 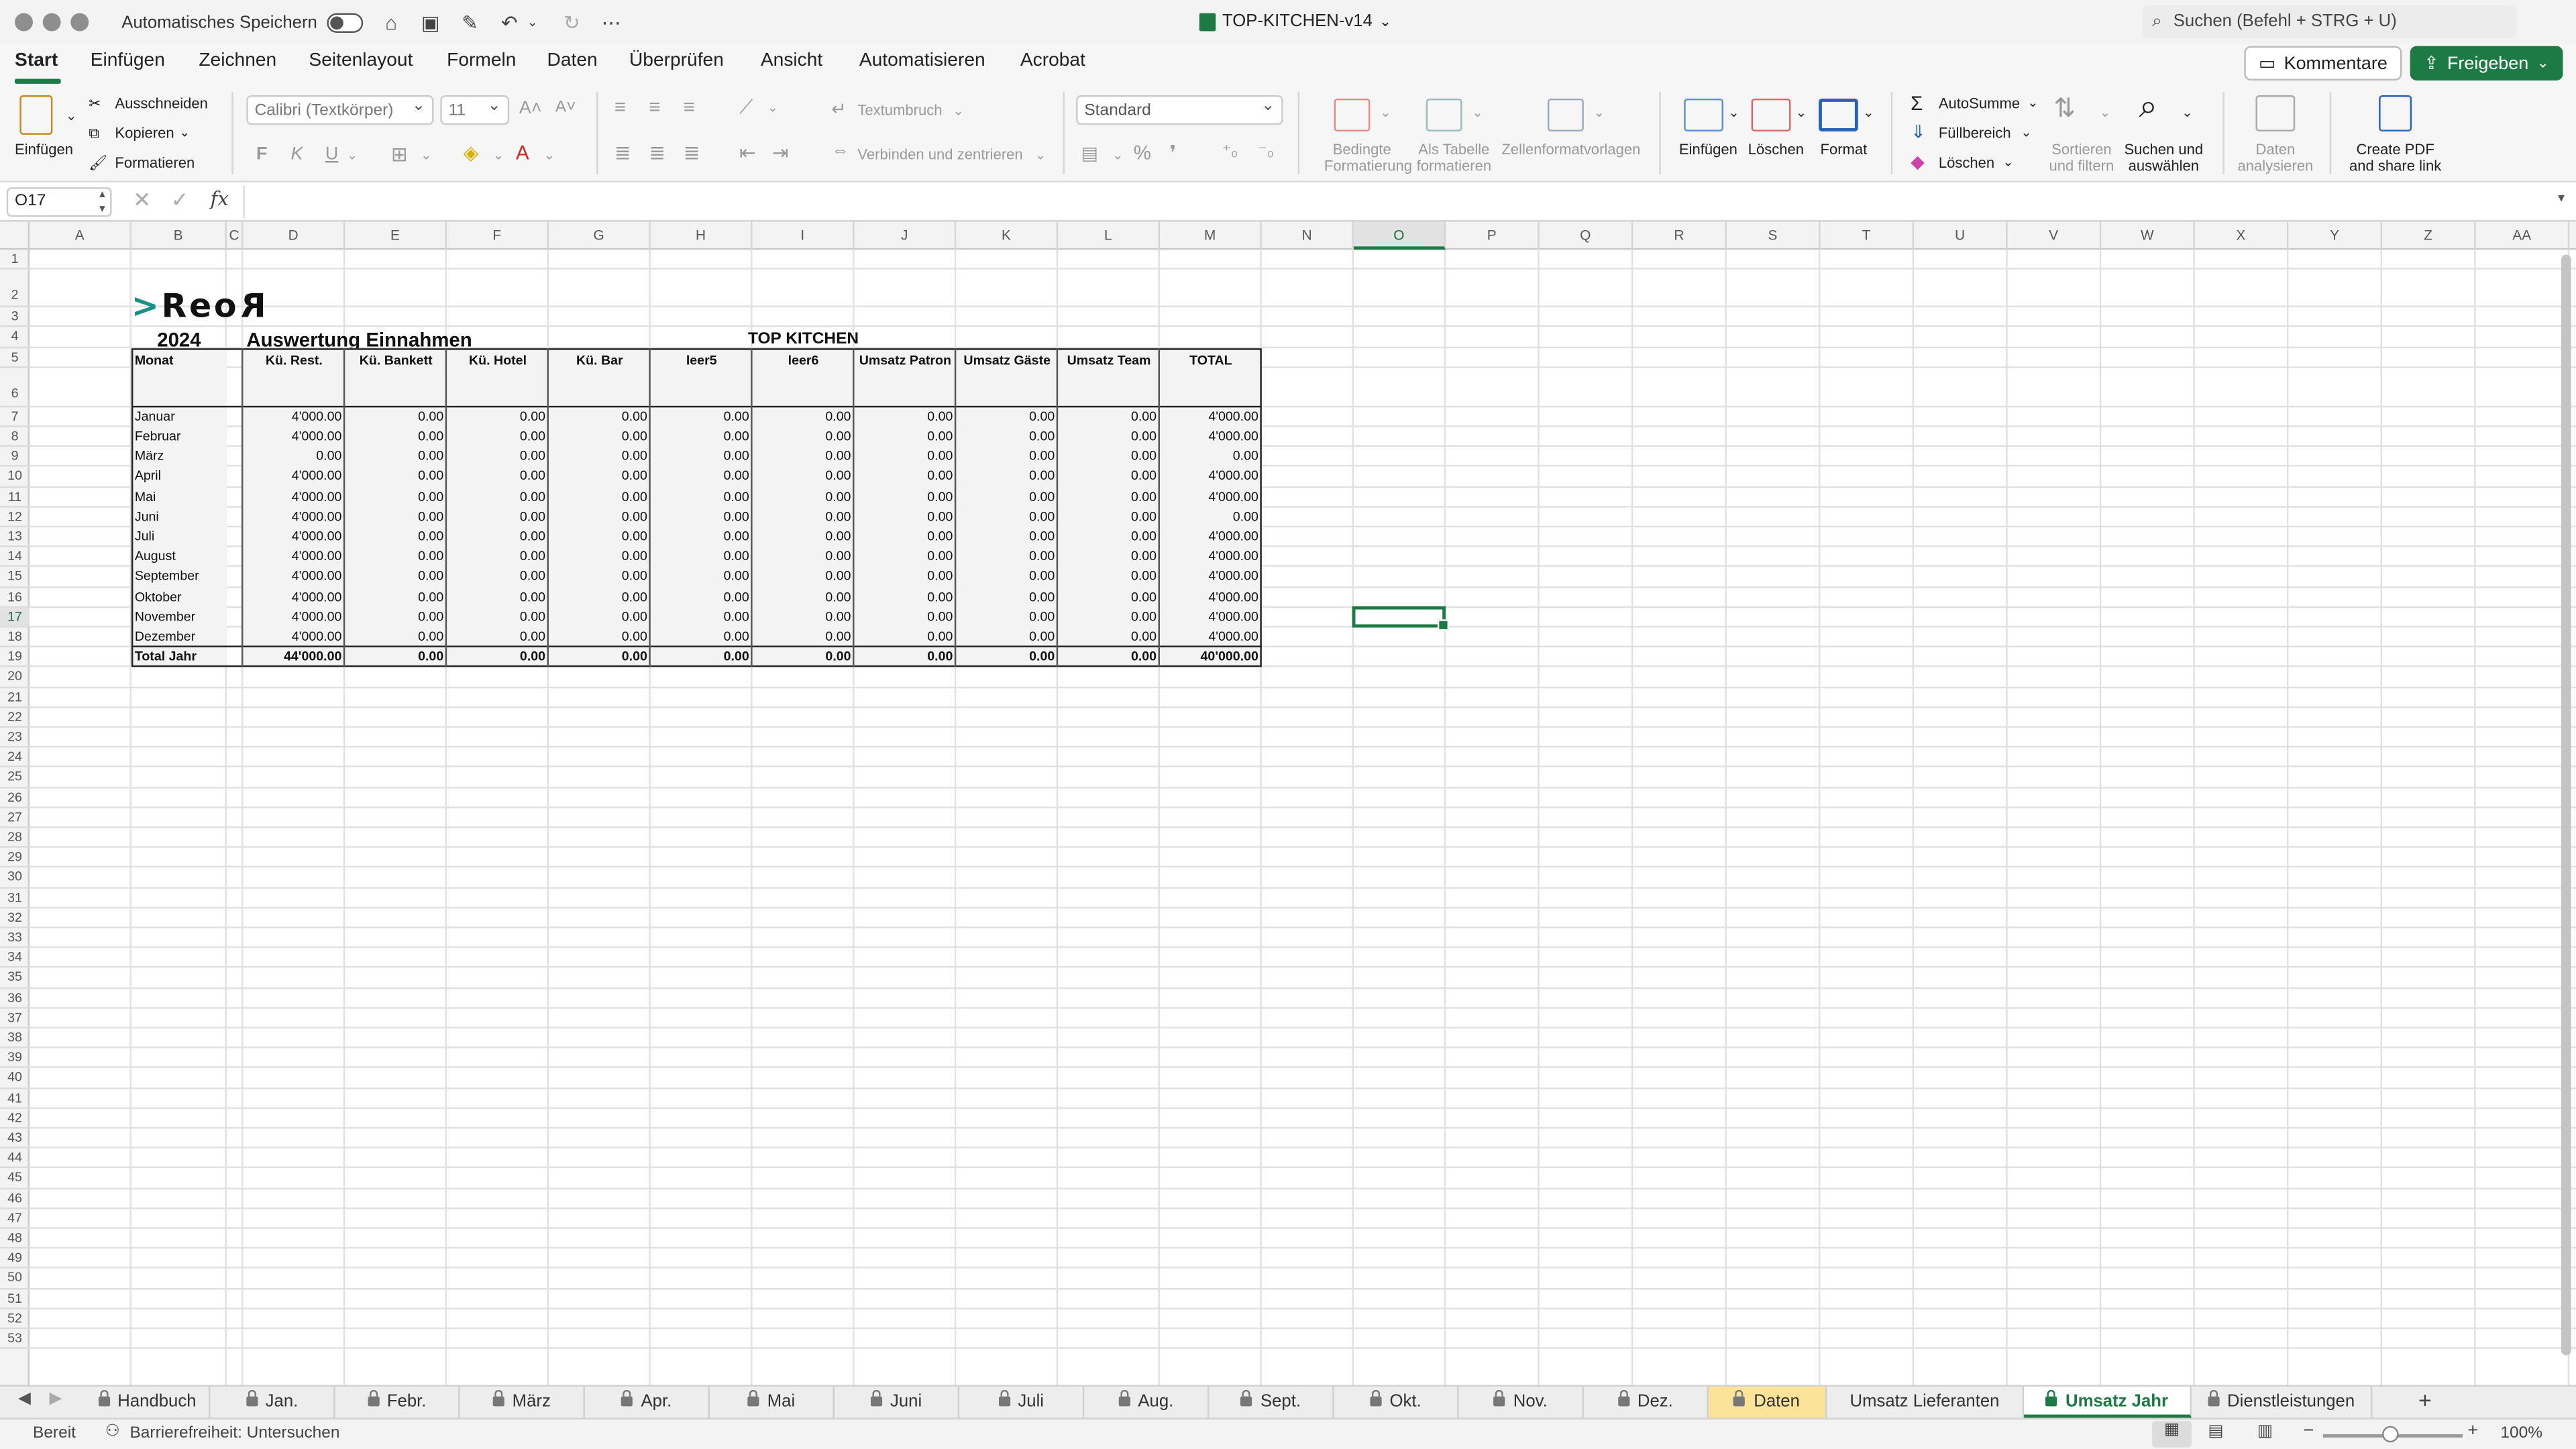 I want to click on row-header-15: 15, so click(x=15, y=578).